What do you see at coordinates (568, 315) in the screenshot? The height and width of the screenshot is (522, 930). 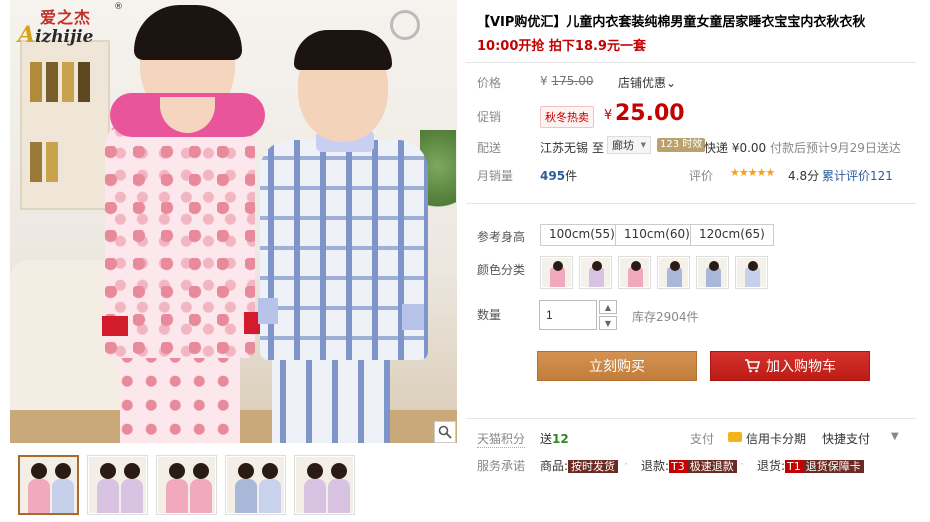 I see `quantity-input` at bounding box center [568, 315].